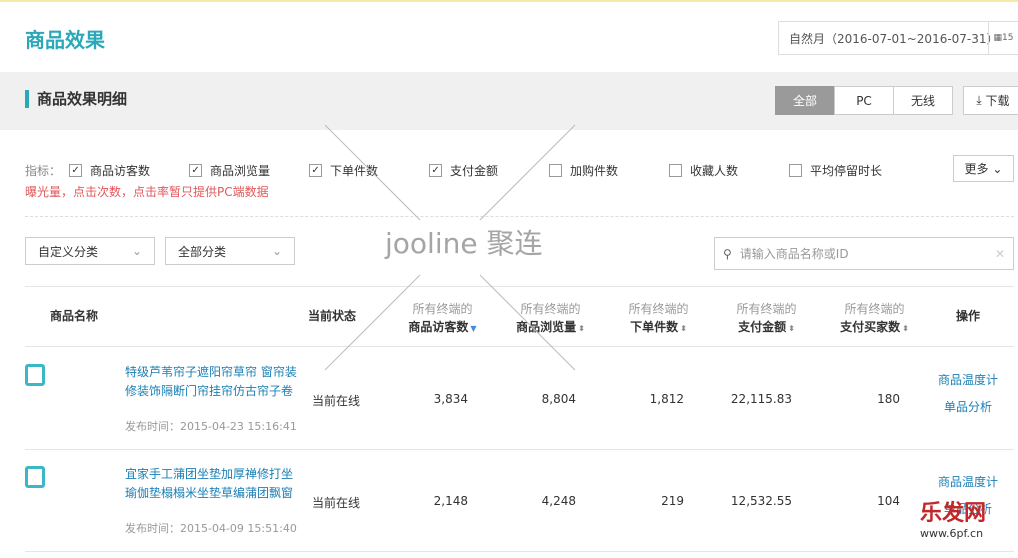 Image resolution: width=1018 pixels, height=558 pixels. I want to click on product-search-input: ⚲ 请输入商品名称或ID ✕, so click(864, 253).